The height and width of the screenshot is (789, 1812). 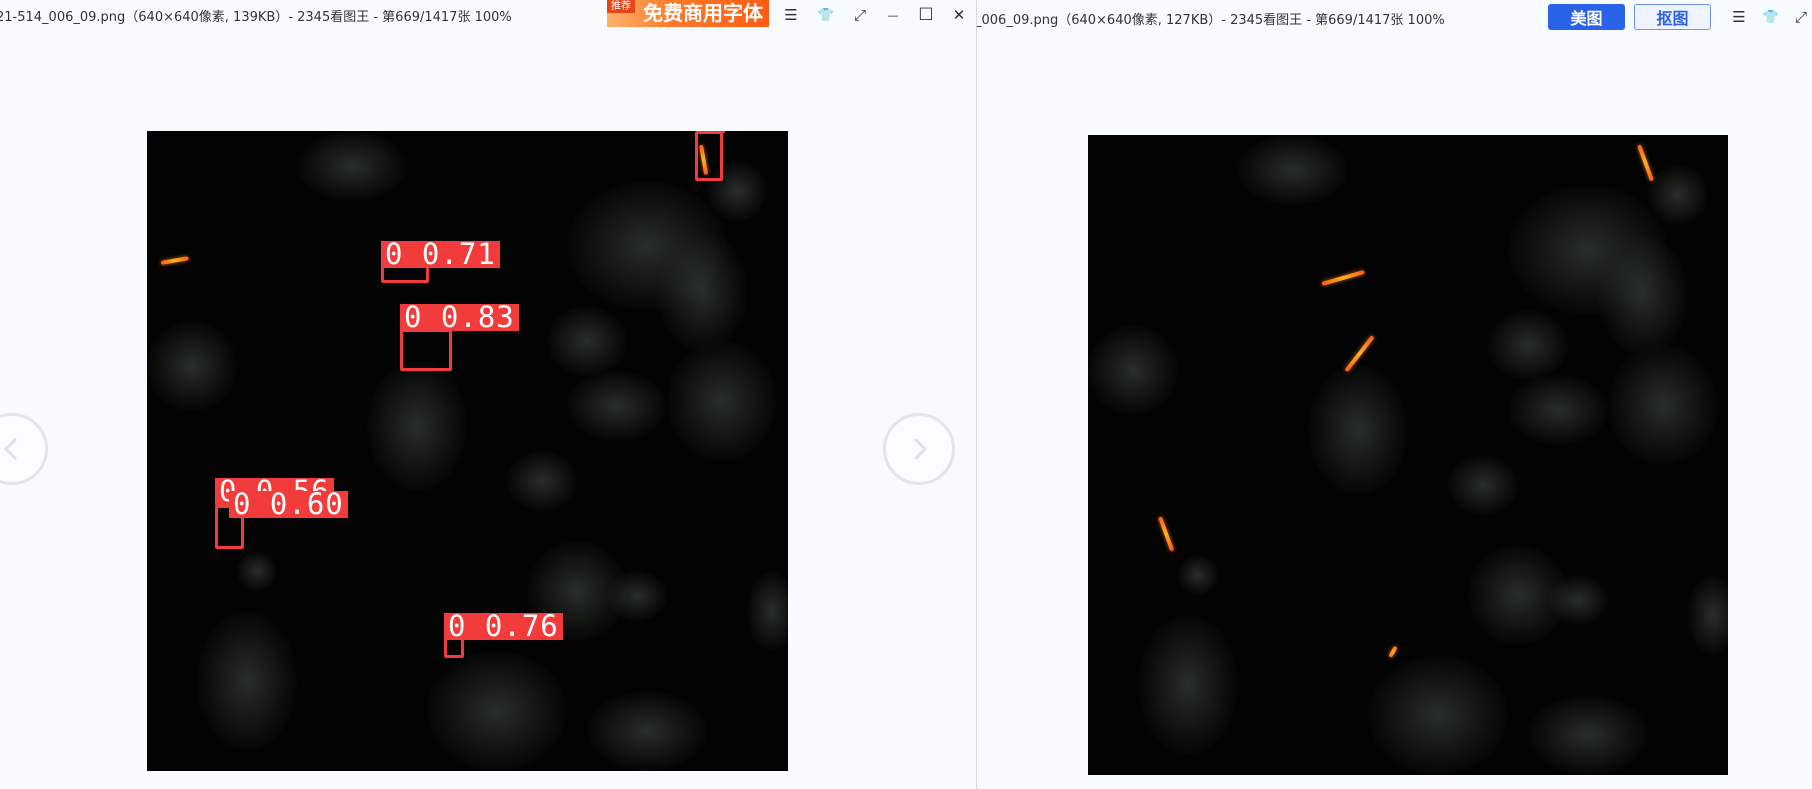 What do you see at coordinates (893, 15) in the screenshot?
I see `minimize-icon: —` at bounding box center [893, 15].